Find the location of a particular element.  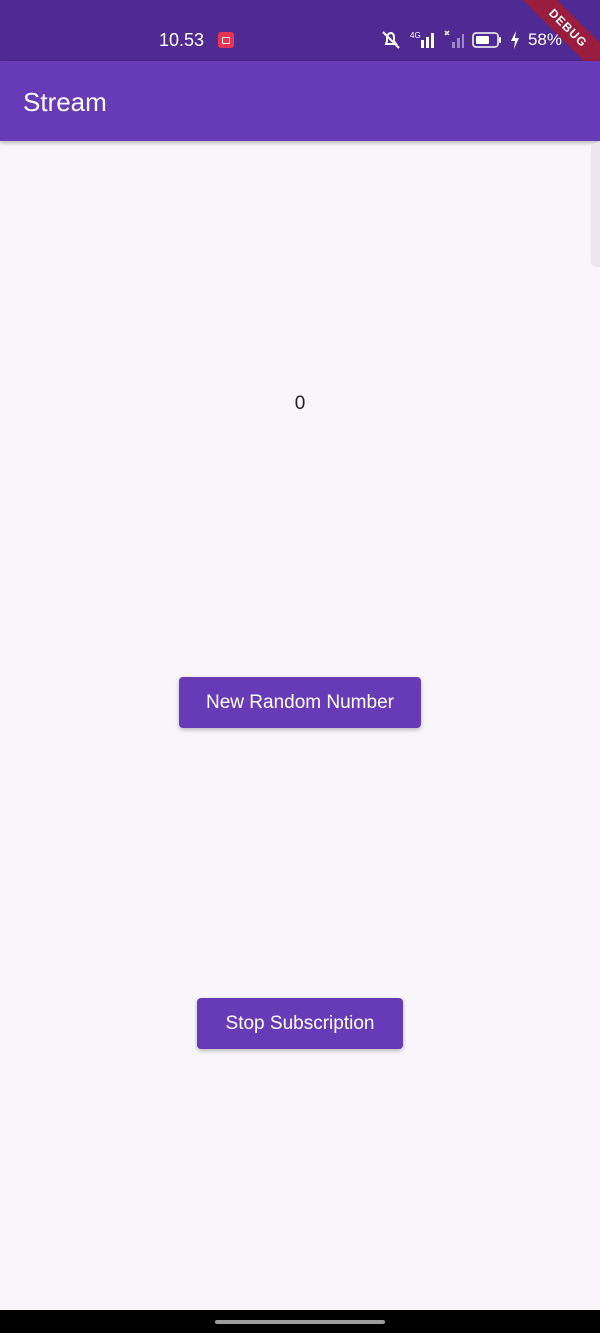

battery-icon is located at coordinates (487, 40).